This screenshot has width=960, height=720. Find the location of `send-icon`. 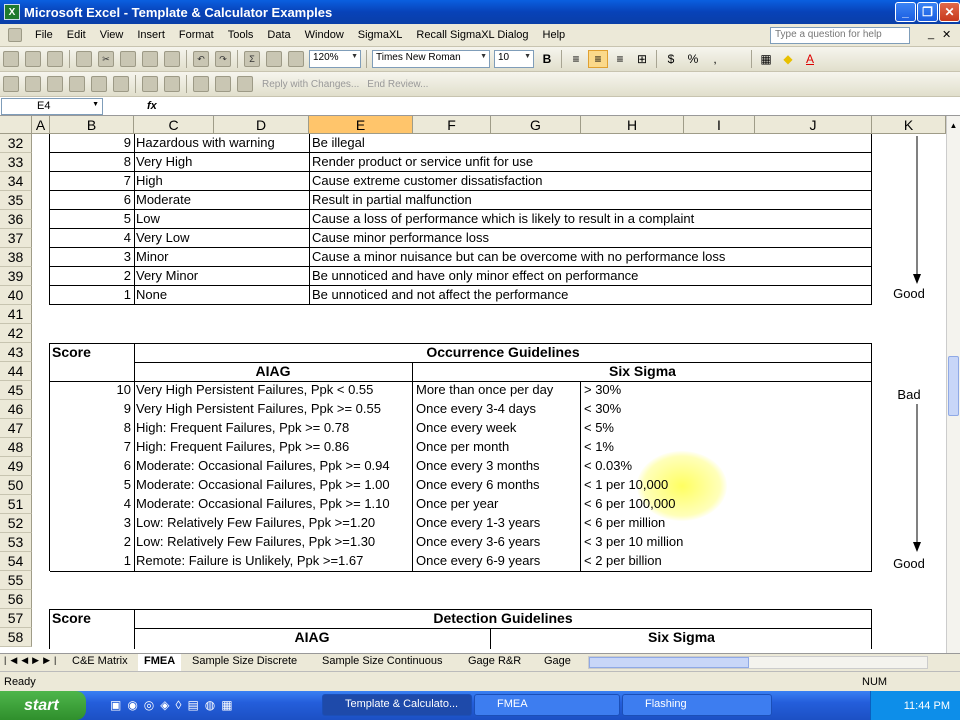

send-icon is located at coordinates (201, 84).